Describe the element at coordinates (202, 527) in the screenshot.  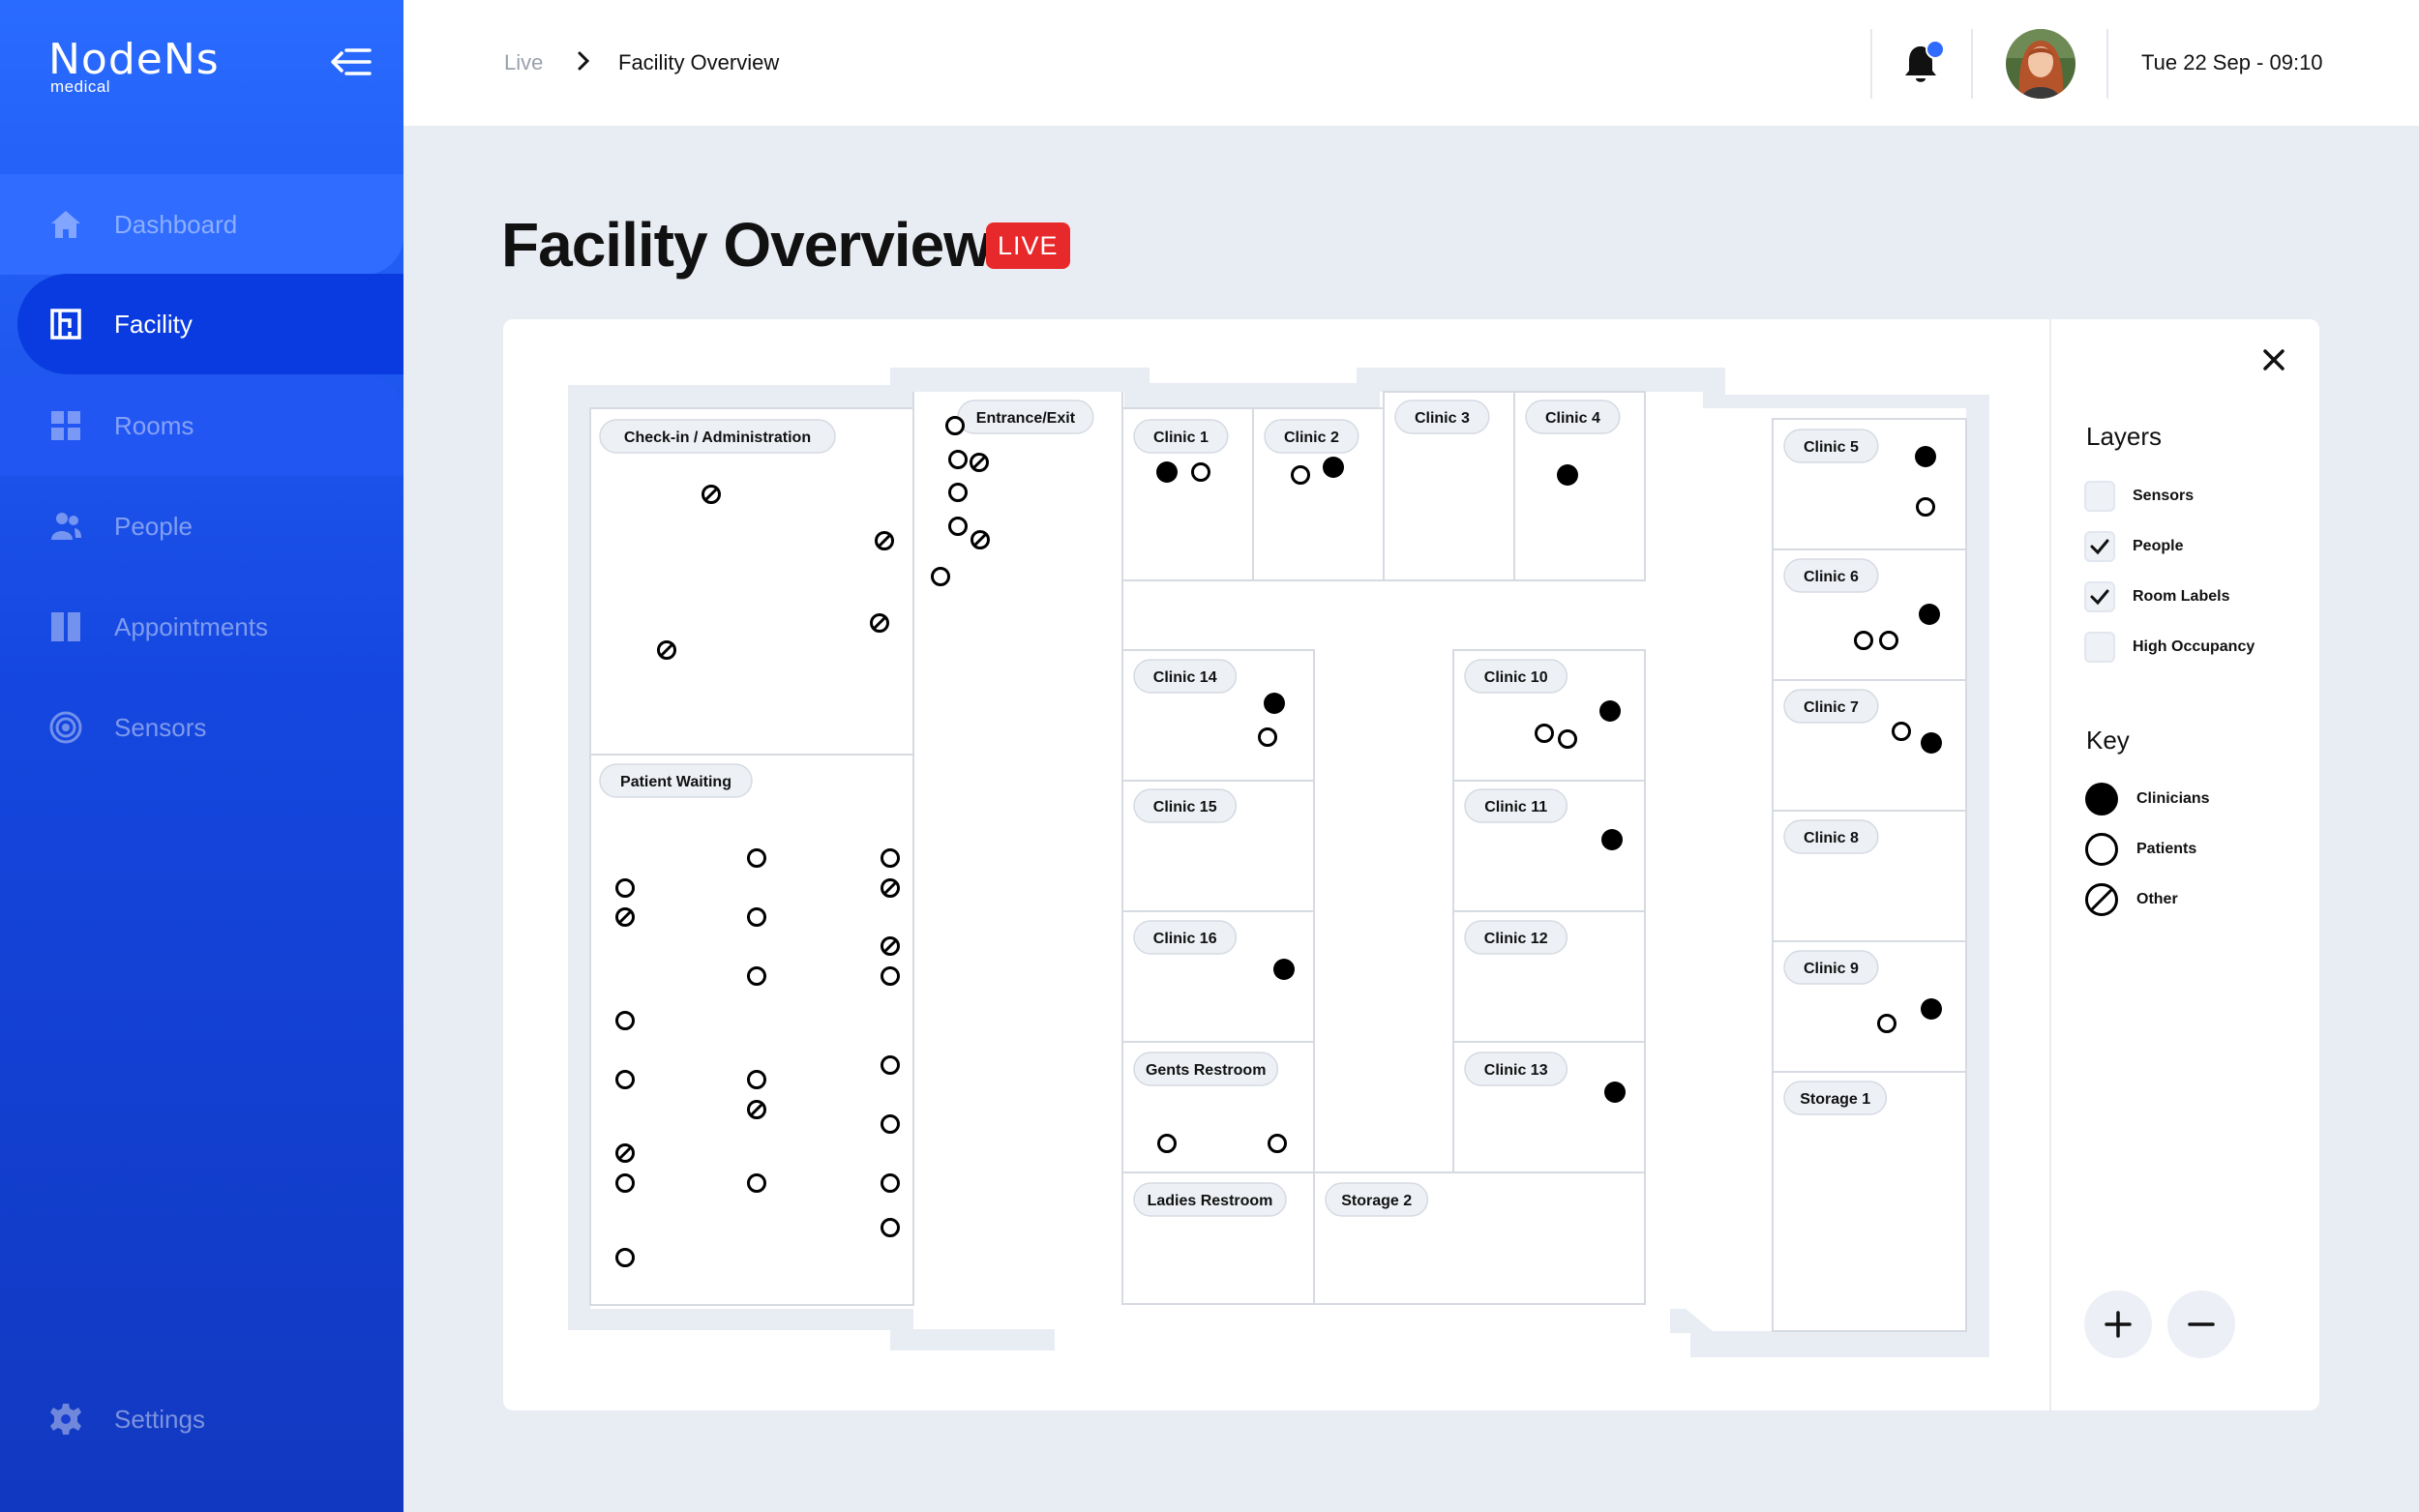
I see `sidebar-item-people: People` at that location.